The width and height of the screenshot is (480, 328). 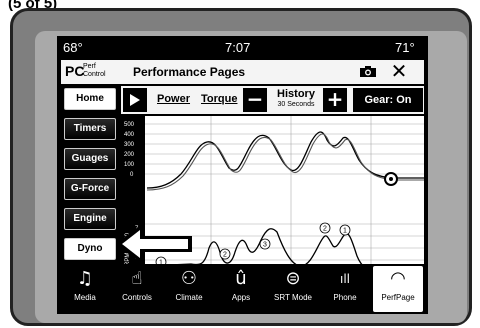 I want to click on pc-logo-sub: Perf Control, so click(x=94, y=71).